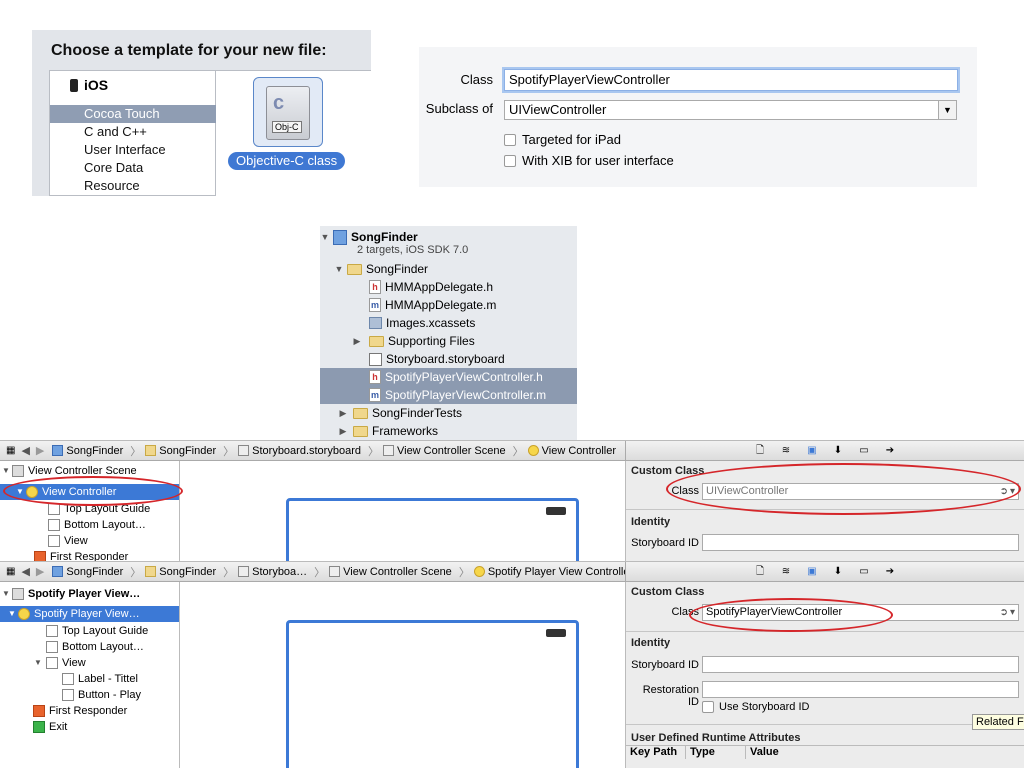 Image resolution: width=1024 pixels, height=768 pixels. Describe the element at coordinates (133, 114) in the screenshot. I see `category-cocoa-touch: Cocoa Touch` at that location.